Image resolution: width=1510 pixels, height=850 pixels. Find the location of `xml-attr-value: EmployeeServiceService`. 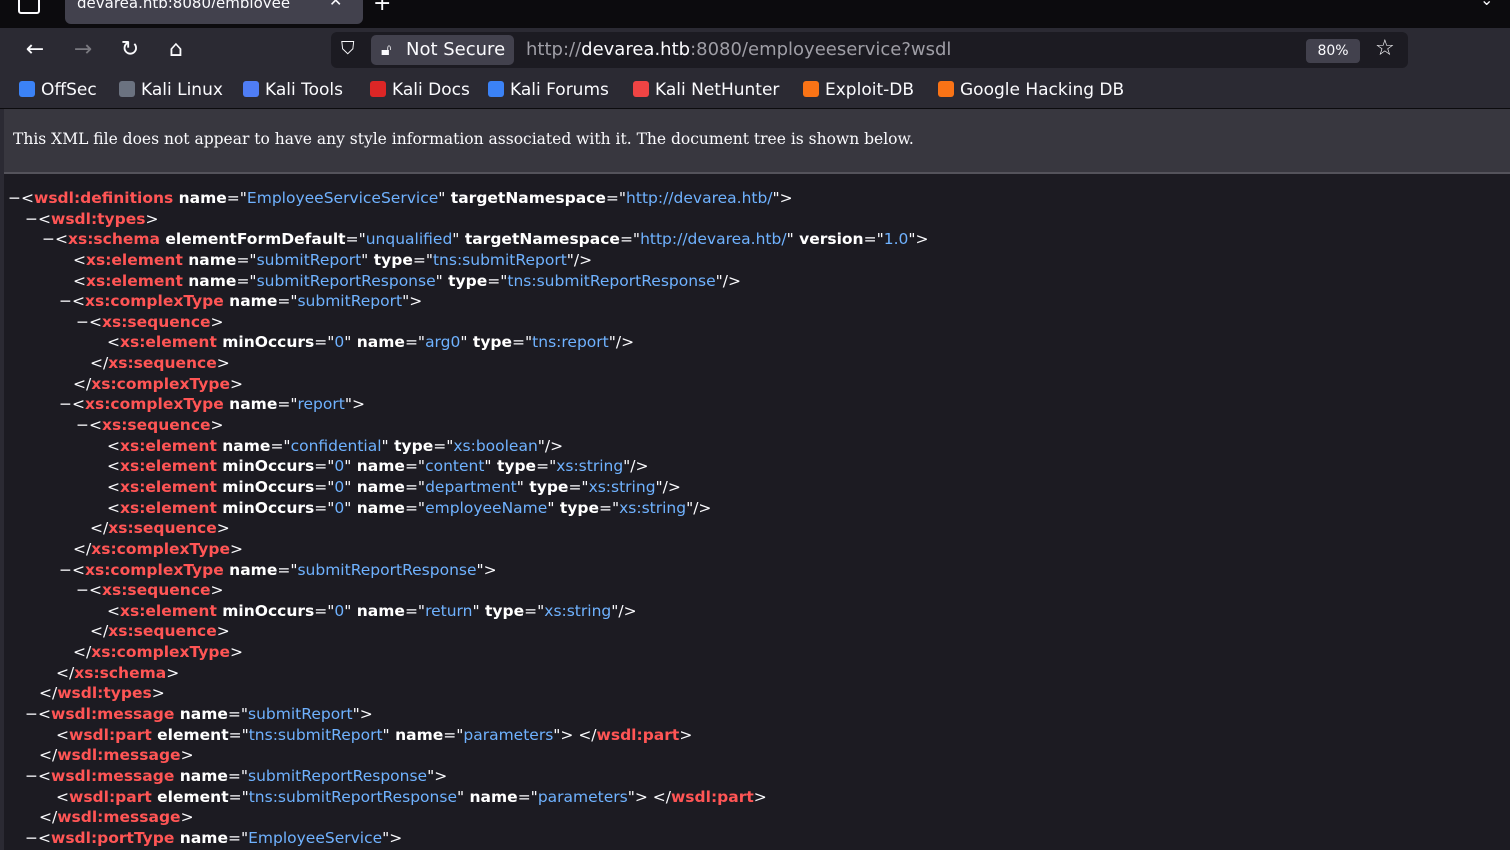

xml-attr-value: EmployeeServiceService is located at coordinates (342, 198).